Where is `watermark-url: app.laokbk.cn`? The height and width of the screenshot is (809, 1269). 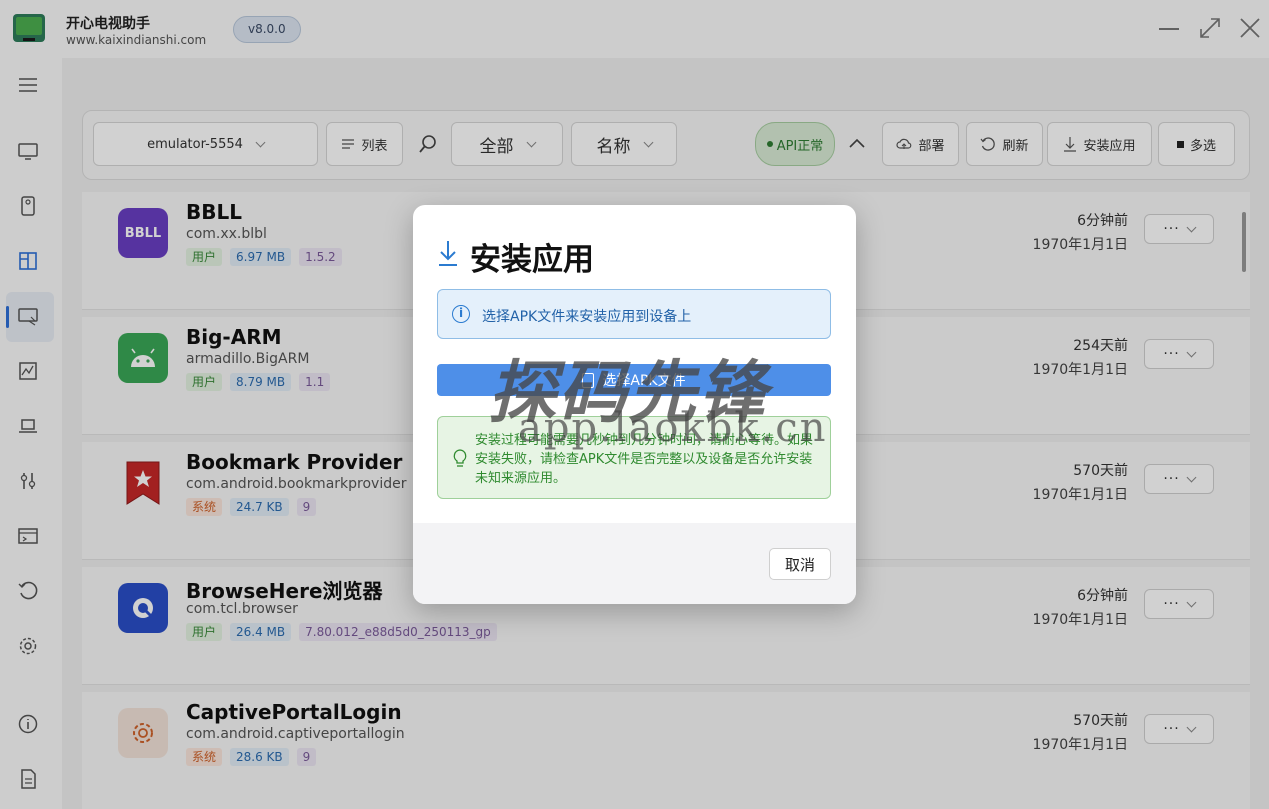 watermark-url: app.laokbk.cn is located at coordinates (673, 428).